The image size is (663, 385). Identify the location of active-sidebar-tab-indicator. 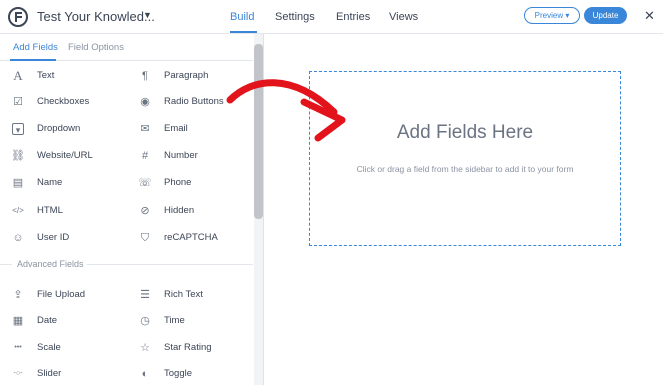
(33, 60).